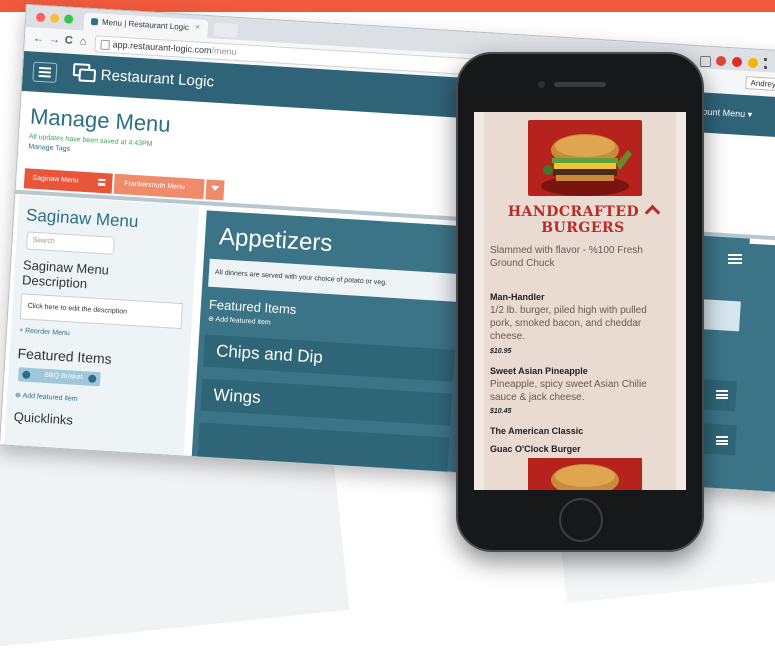 Image resolution: width=775 pixels, height=649 pixels. What do you see at coordinates (535, 449) in the screenshot?
I see `item-name: Guac O'Clock Burger` at bounding box center [535, 449].